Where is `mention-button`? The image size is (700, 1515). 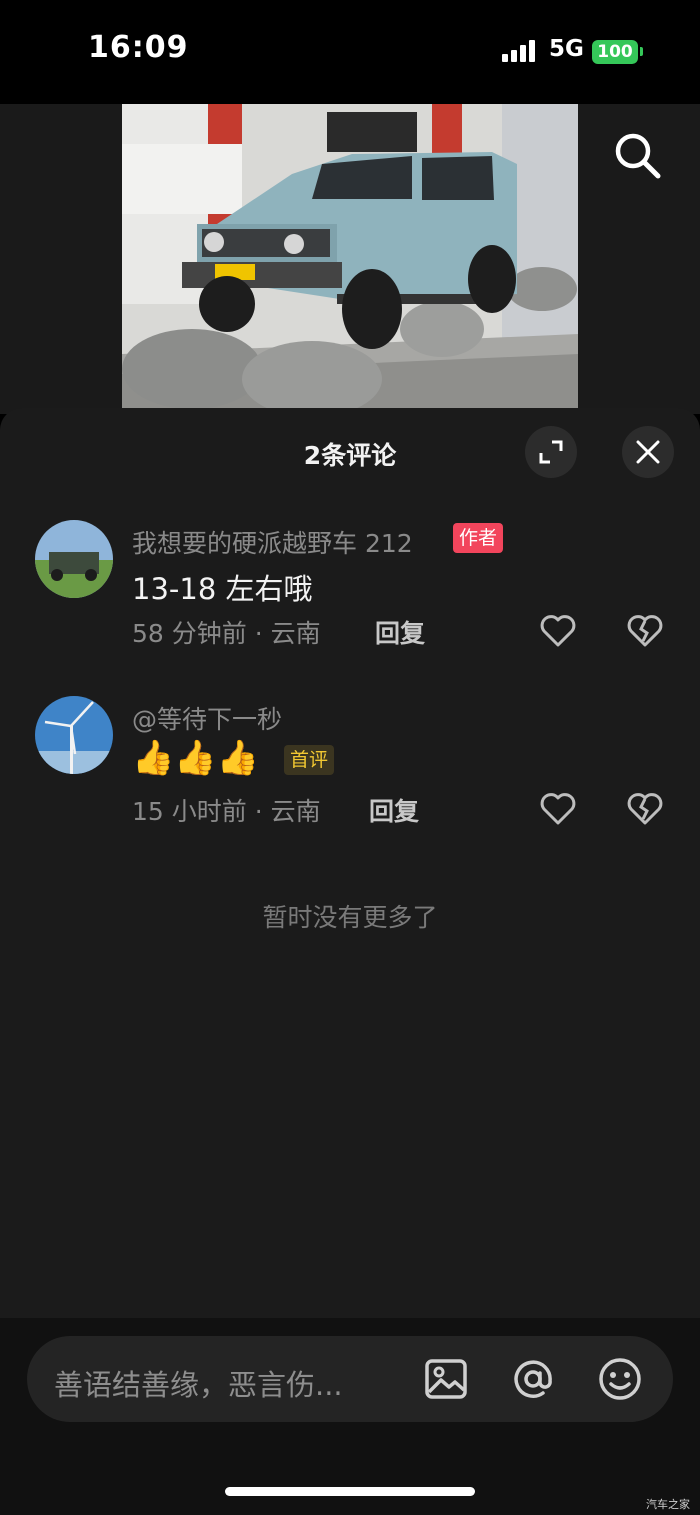
mention-button is located at coordinates (533, 1379).